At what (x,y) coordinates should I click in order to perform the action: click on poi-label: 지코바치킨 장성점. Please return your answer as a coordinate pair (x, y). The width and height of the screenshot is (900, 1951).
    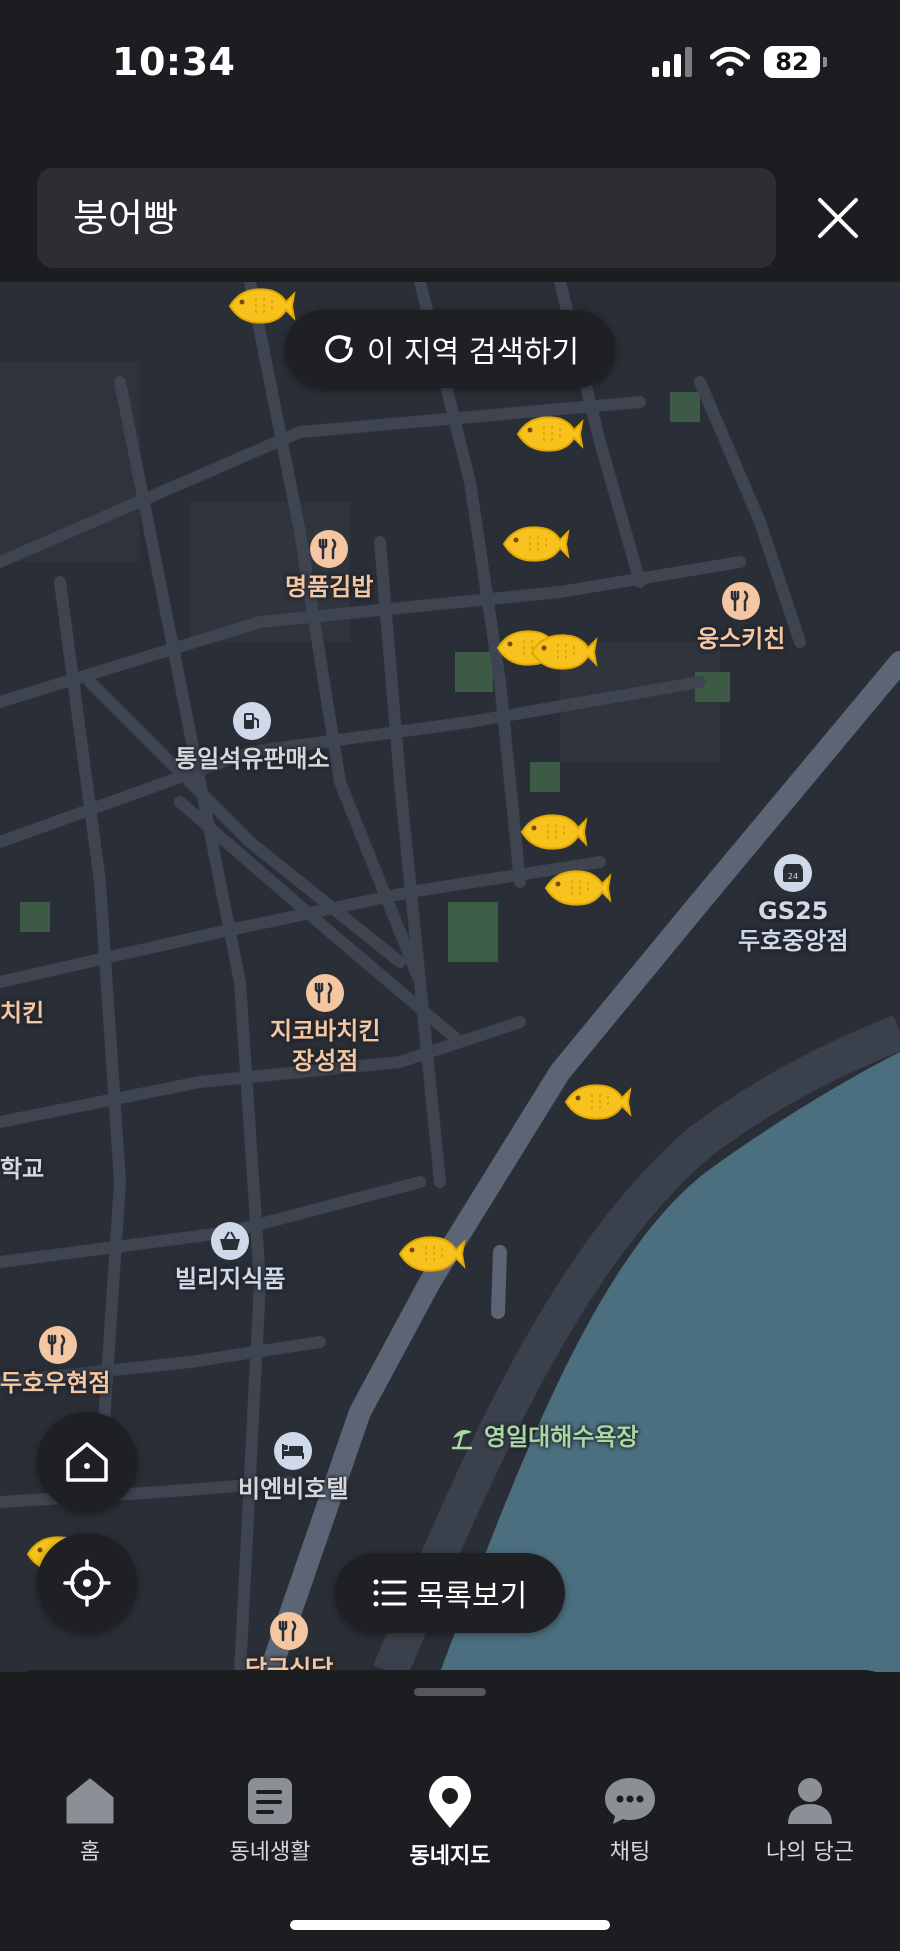
    Looking at the image, I should click on (325, 1046).